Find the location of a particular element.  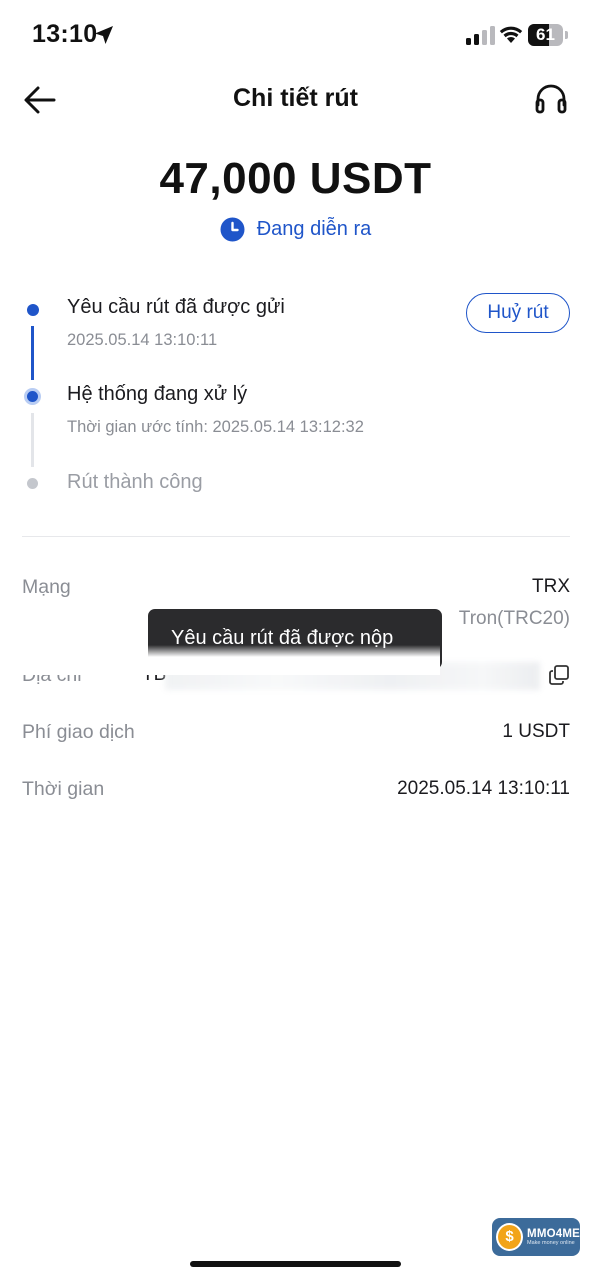

watermark-logo: $ MMO4ME Make money online is located at coordinates (536, 1237).